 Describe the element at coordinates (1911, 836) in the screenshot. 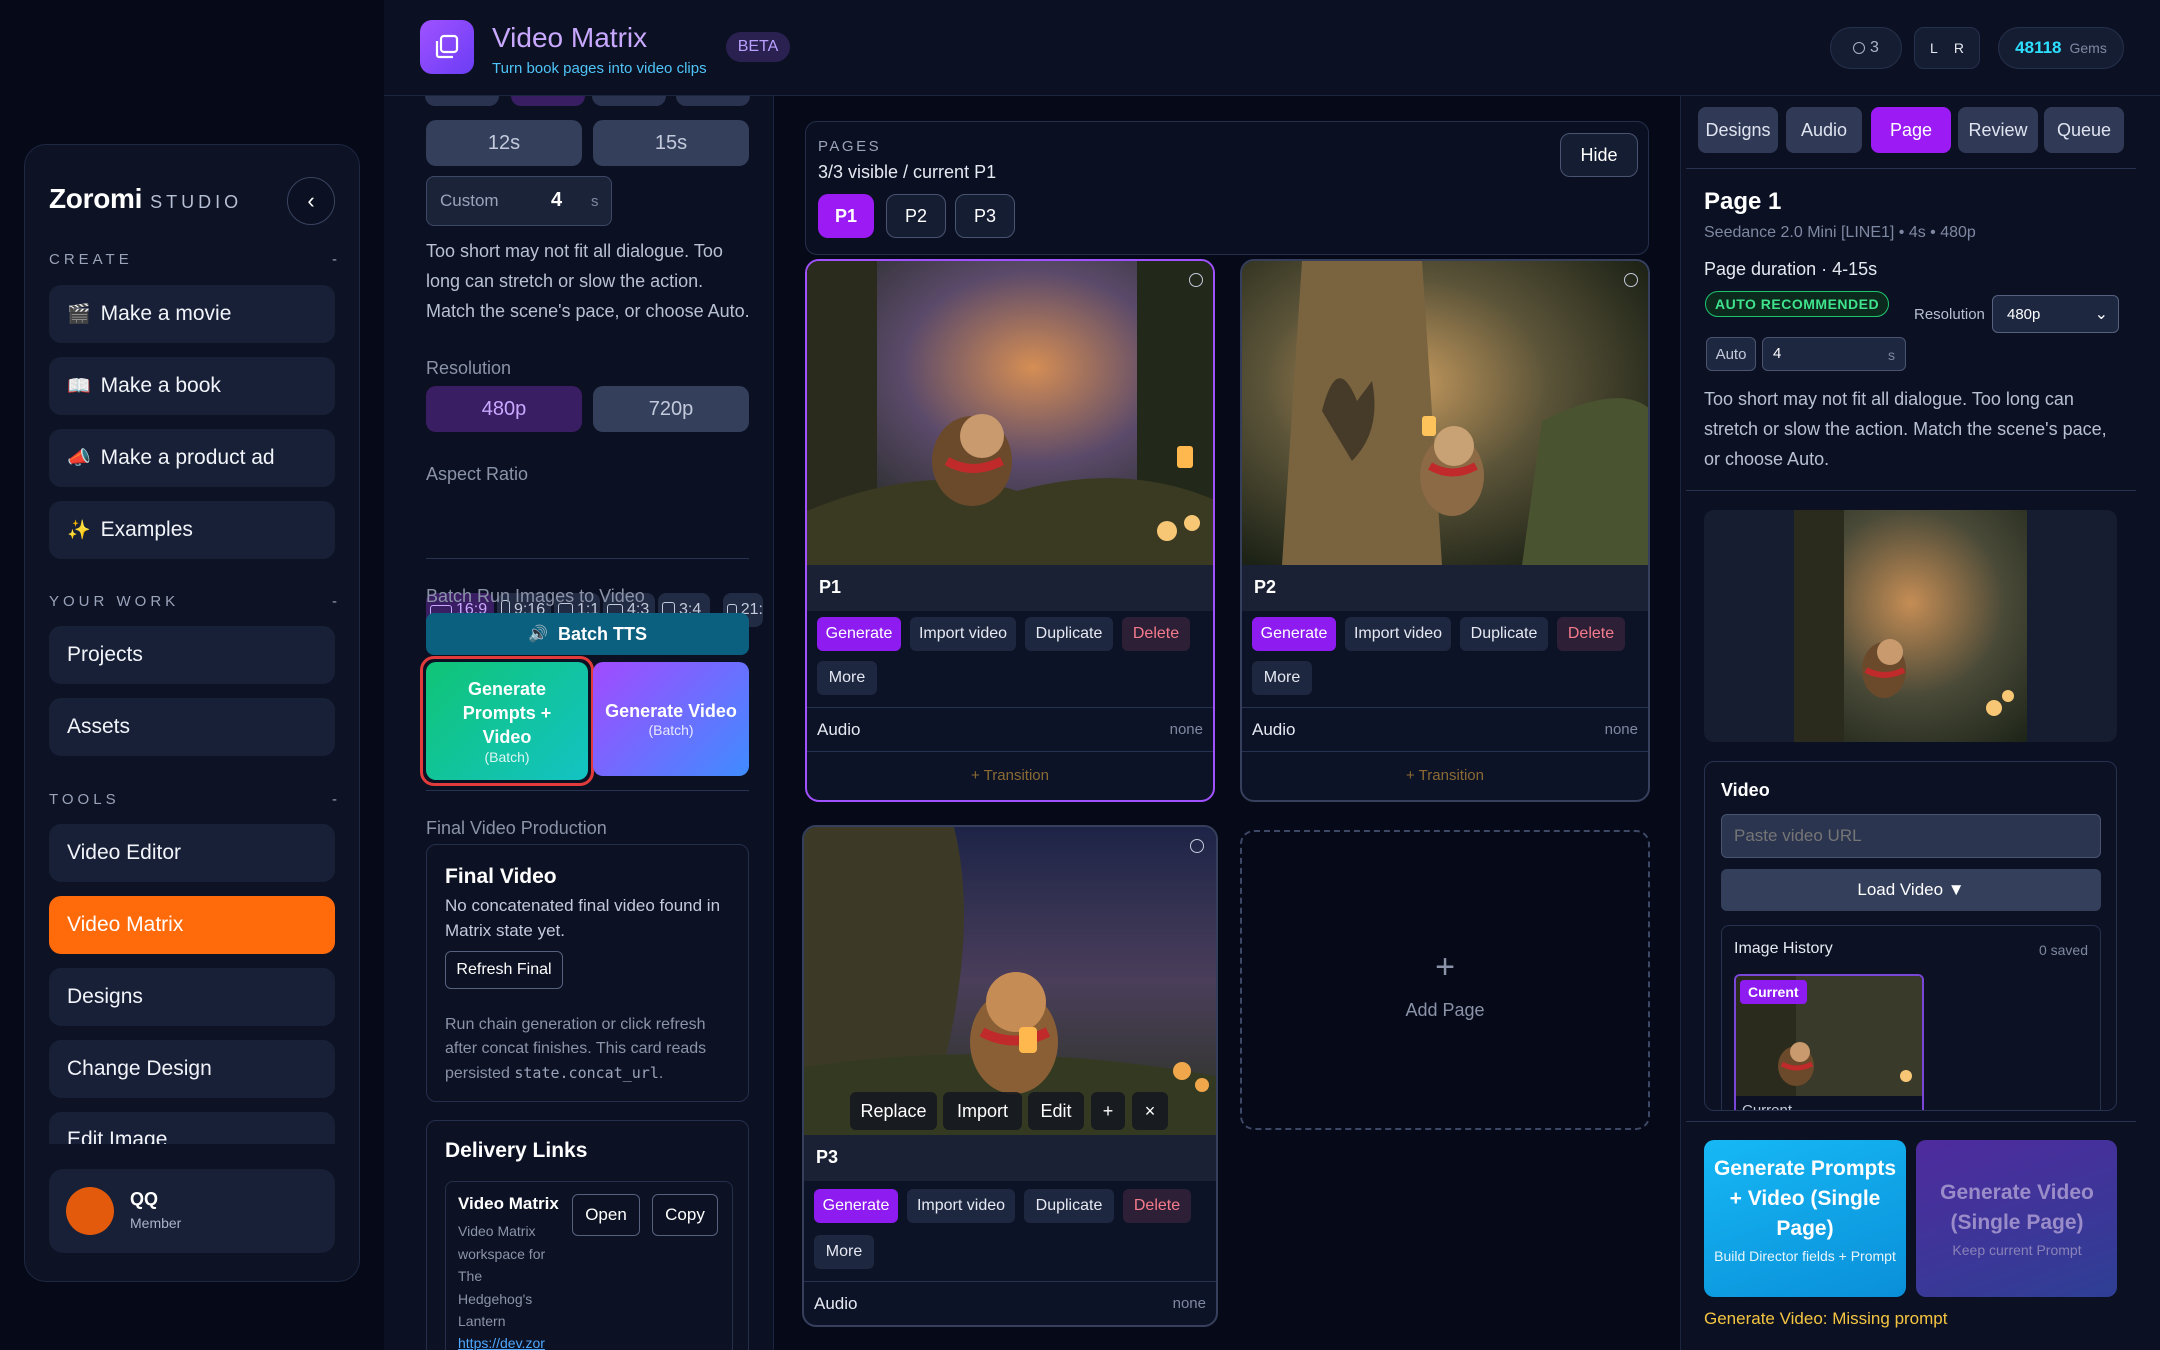

I see `video-url-input` at that location.